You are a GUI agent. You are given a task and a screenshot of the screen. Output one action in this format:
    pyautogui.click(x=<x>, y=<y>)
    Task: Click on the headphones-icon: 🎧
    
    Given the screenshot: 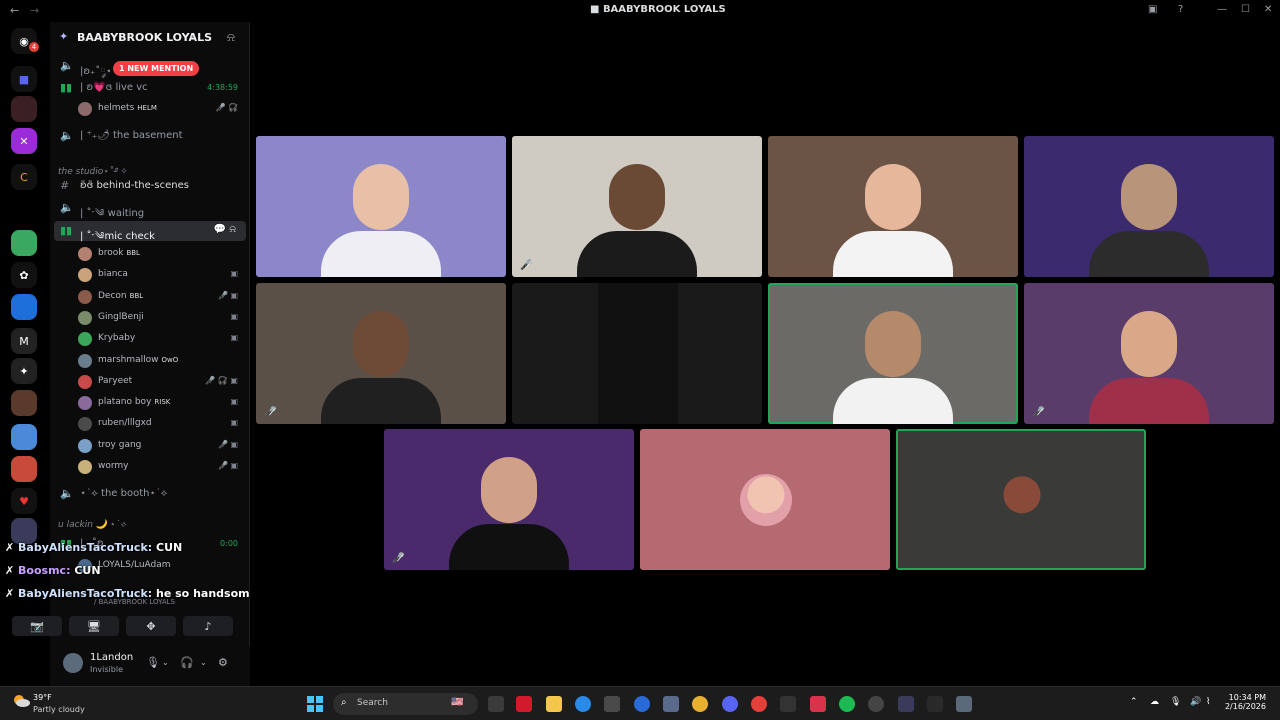 What is the action you would take?
    pyautogui.click(x=187, y=662)
    